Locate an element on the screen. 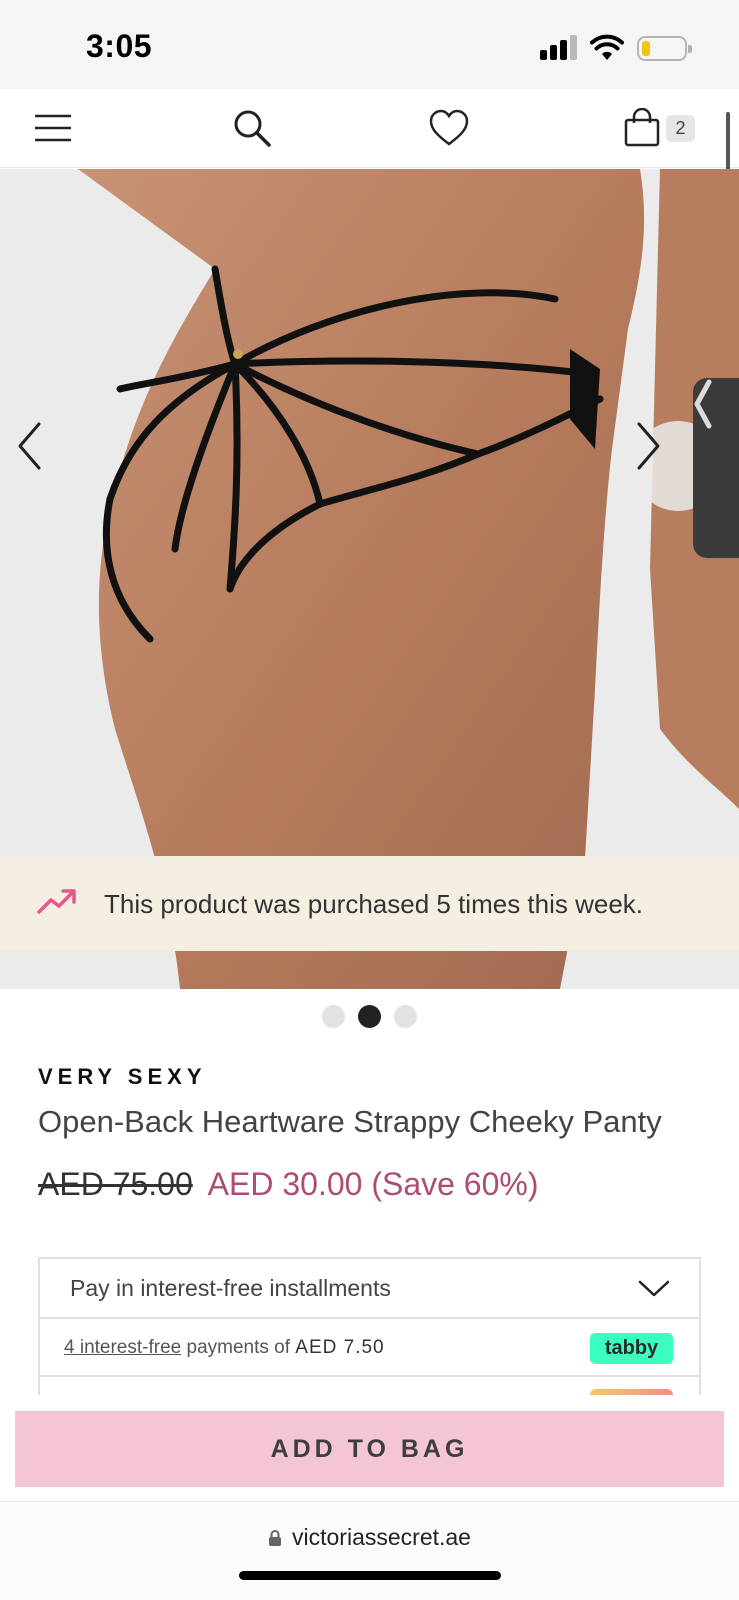  url-display: victoriassecret.ae is located at coordinates (369, 1537).